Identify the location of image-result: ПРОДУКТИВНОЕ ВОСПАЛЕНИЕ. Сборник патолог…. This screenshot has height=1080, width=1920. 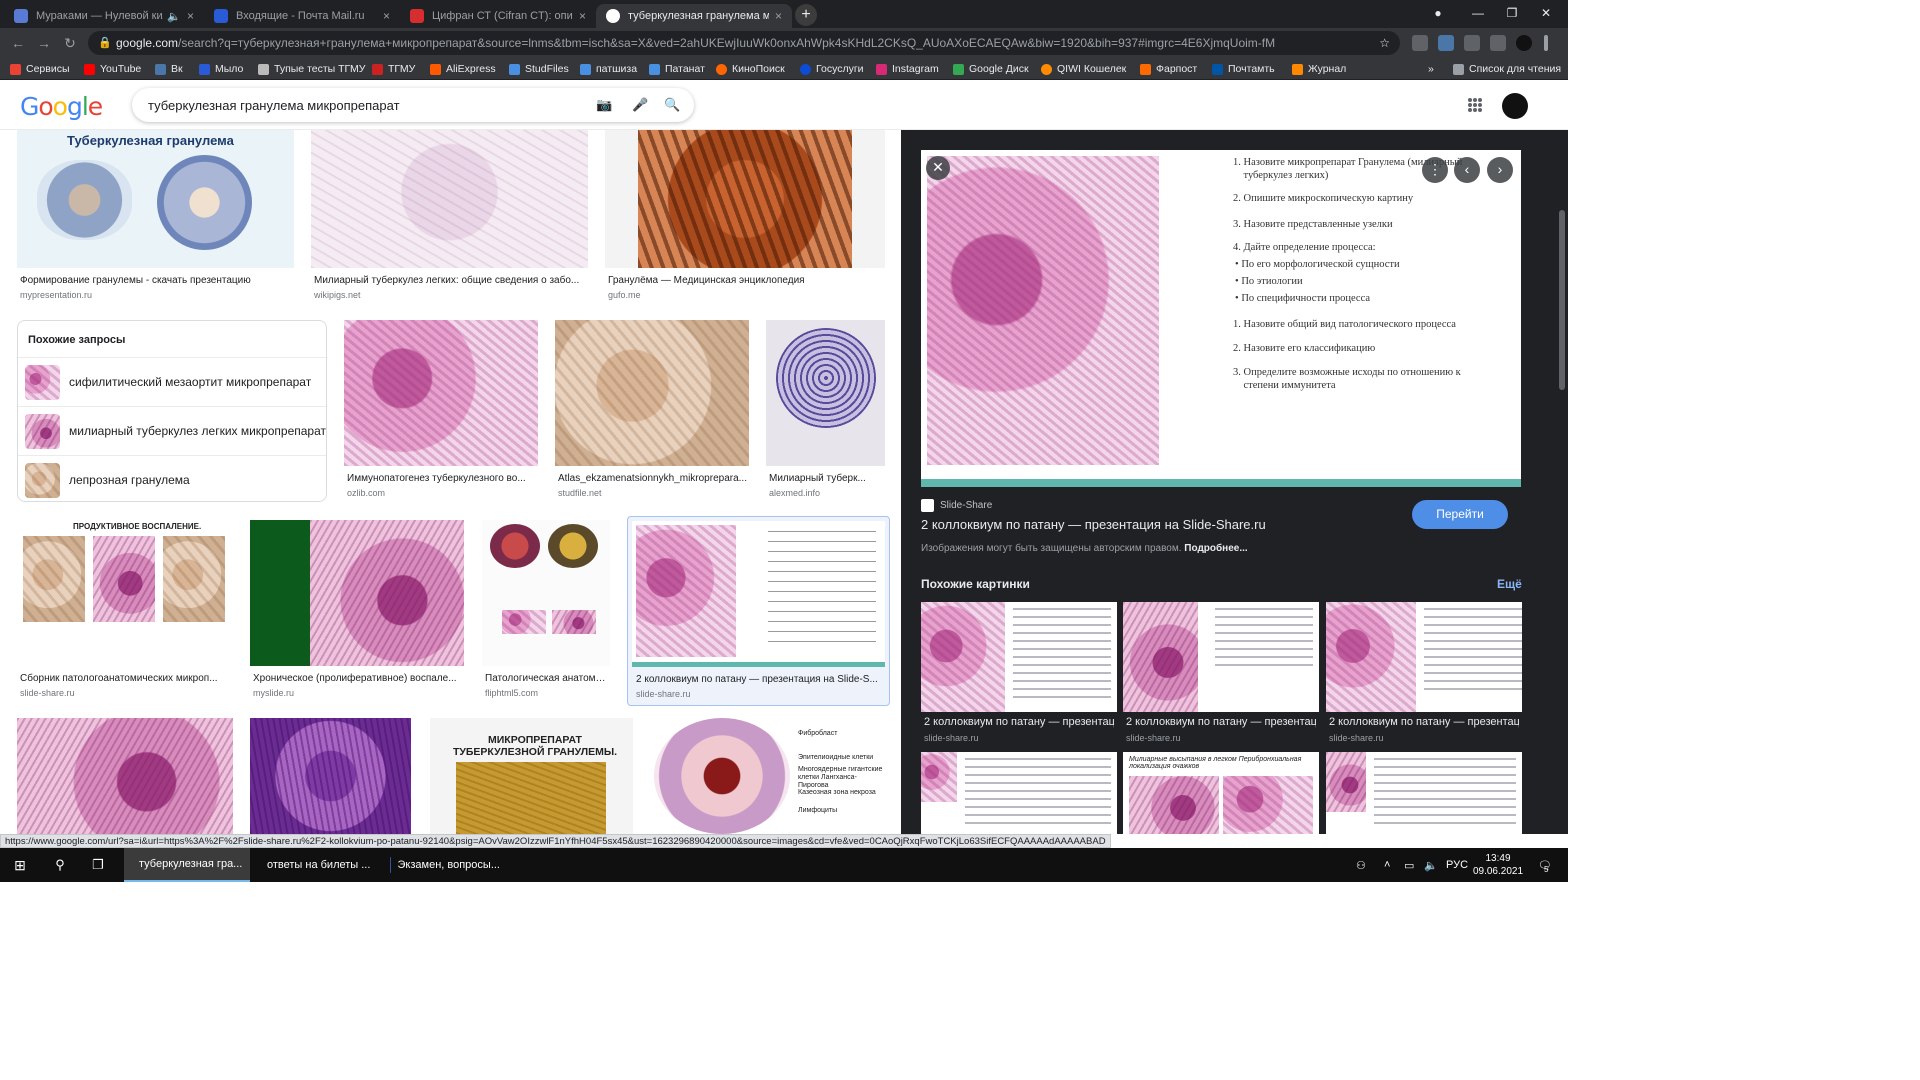
(125, 611).